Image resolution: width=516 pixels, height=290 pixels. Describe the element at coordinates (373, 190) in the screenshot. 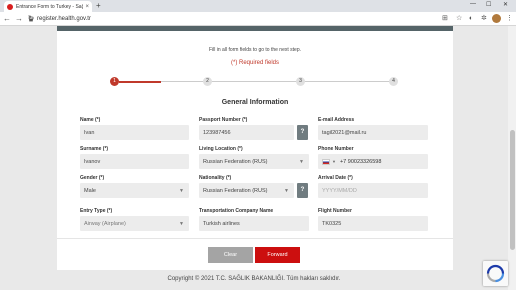

I see `arrival-date-input: YYYY/MM/DD` at that location.